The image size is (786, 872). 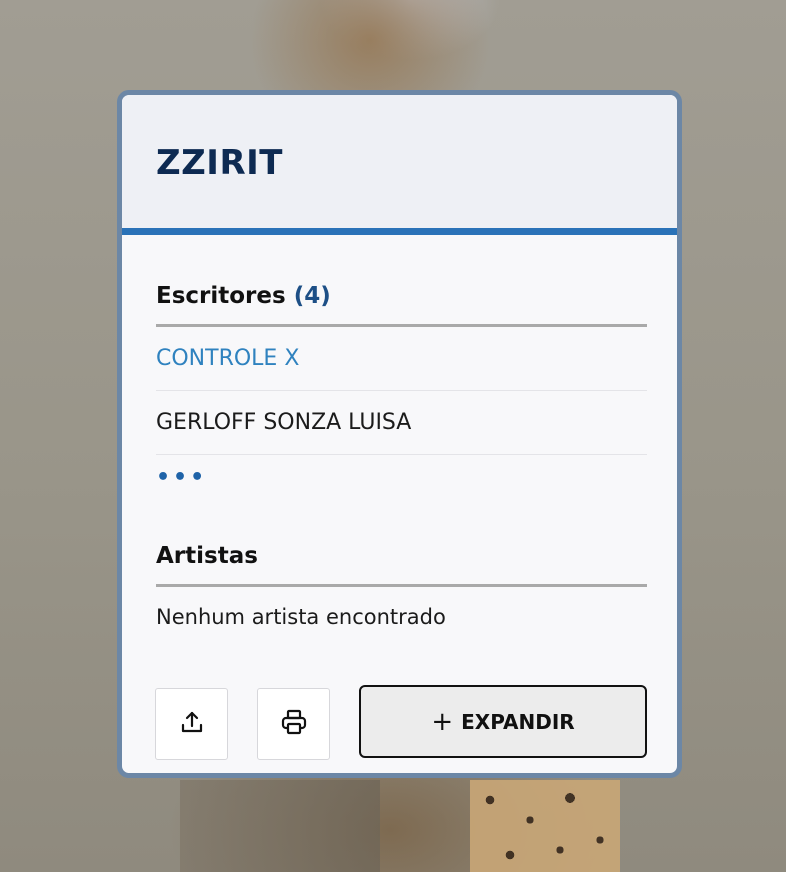 What do you see at coordinates (401, 359) in the screenshot?
I see `writer-link-controle-x: CONTROLE X` at bounding box center [401, 359].